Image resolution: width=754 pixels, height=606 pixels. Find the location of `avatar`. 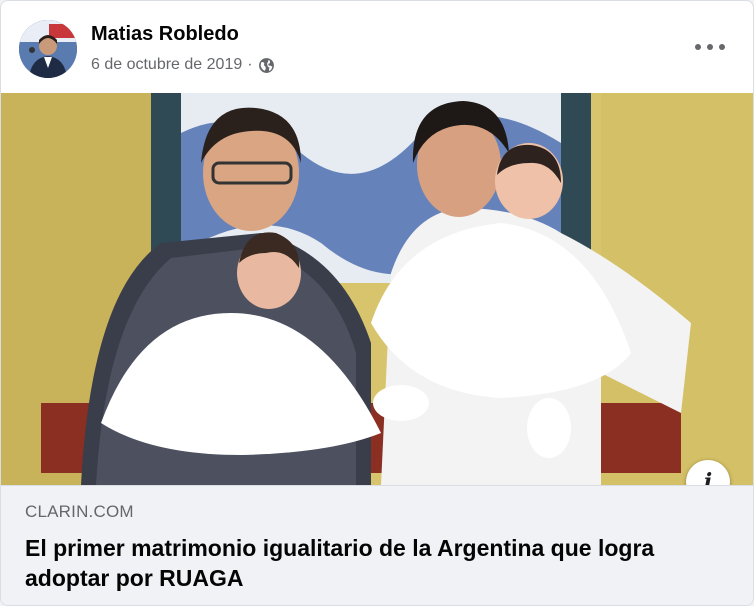

avatar is located at coordinates (48, 49).